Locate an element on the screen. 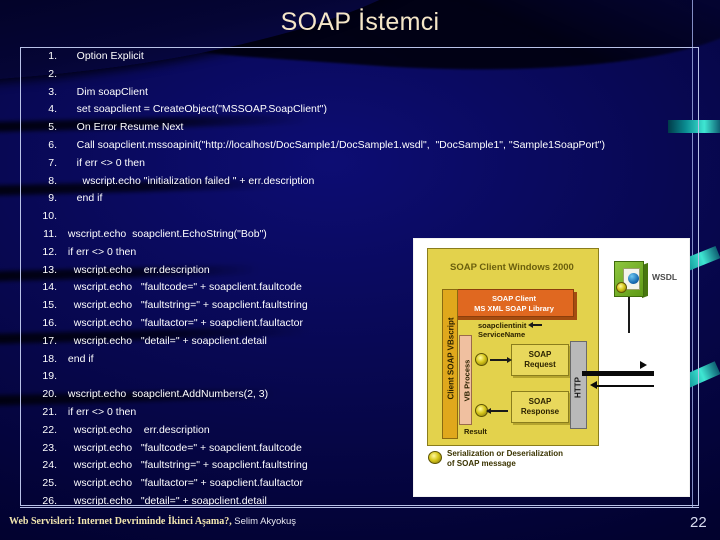 This screenshot has width=720, height=540. vb-process-label: VB Process is located at coordinates (467, 380).